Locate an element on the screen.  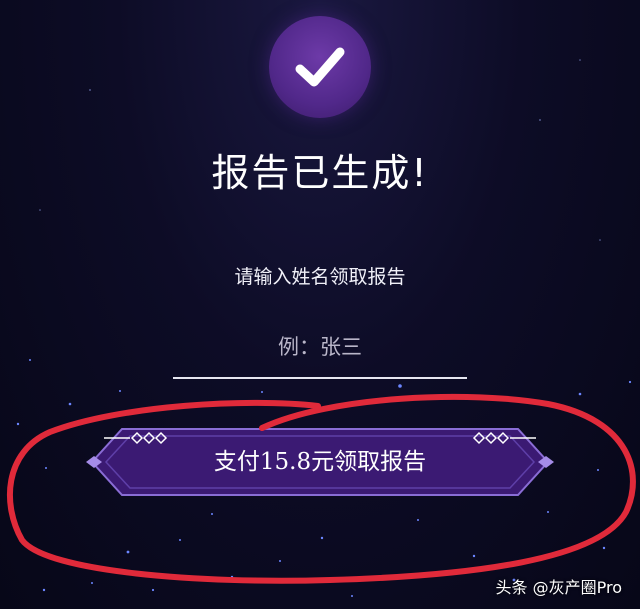
name-input is located at coordinates (320, 347).